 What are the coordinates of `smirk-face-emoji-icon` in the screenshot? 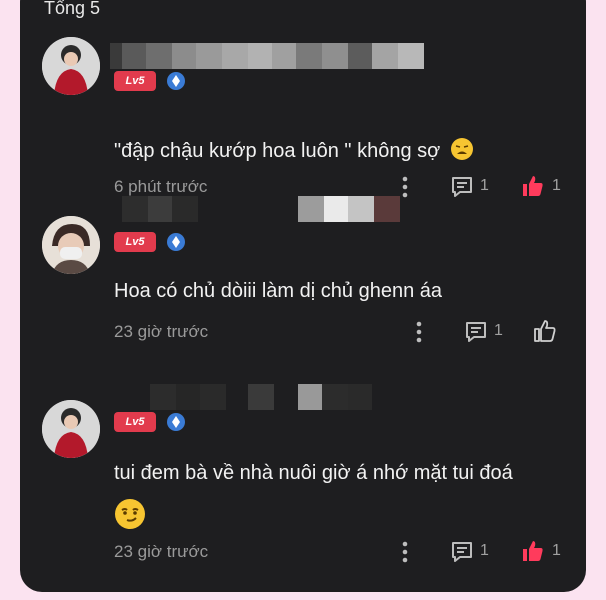 It's located at (130, 514).